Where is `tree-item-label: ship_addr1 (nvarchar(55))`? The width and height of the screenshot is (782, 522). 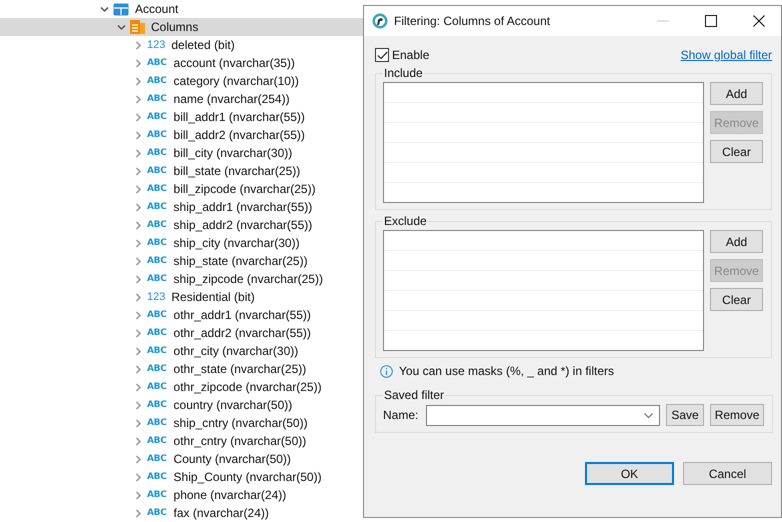
tree-item-label: ship_addr1 (nvarchar(55)) is located at coordinates (243, 207).